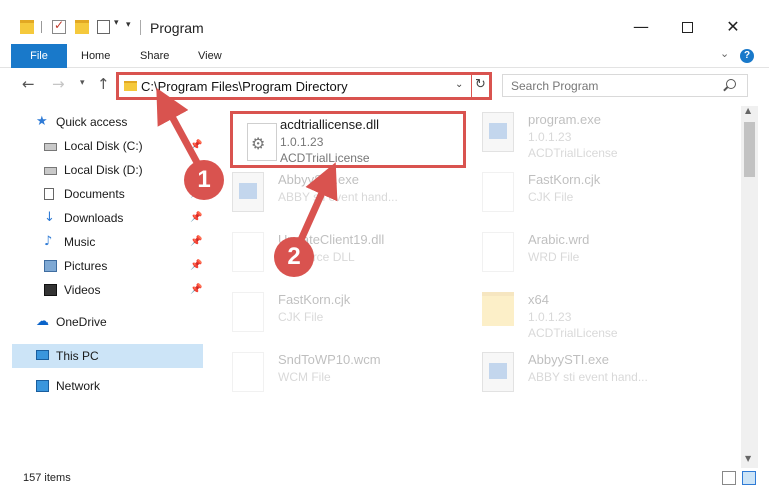 This screenshot has width=769, height=500. Describe the element at coordinates (304, 377) in the screenshot. I see `file-type: WCM File` at that location.